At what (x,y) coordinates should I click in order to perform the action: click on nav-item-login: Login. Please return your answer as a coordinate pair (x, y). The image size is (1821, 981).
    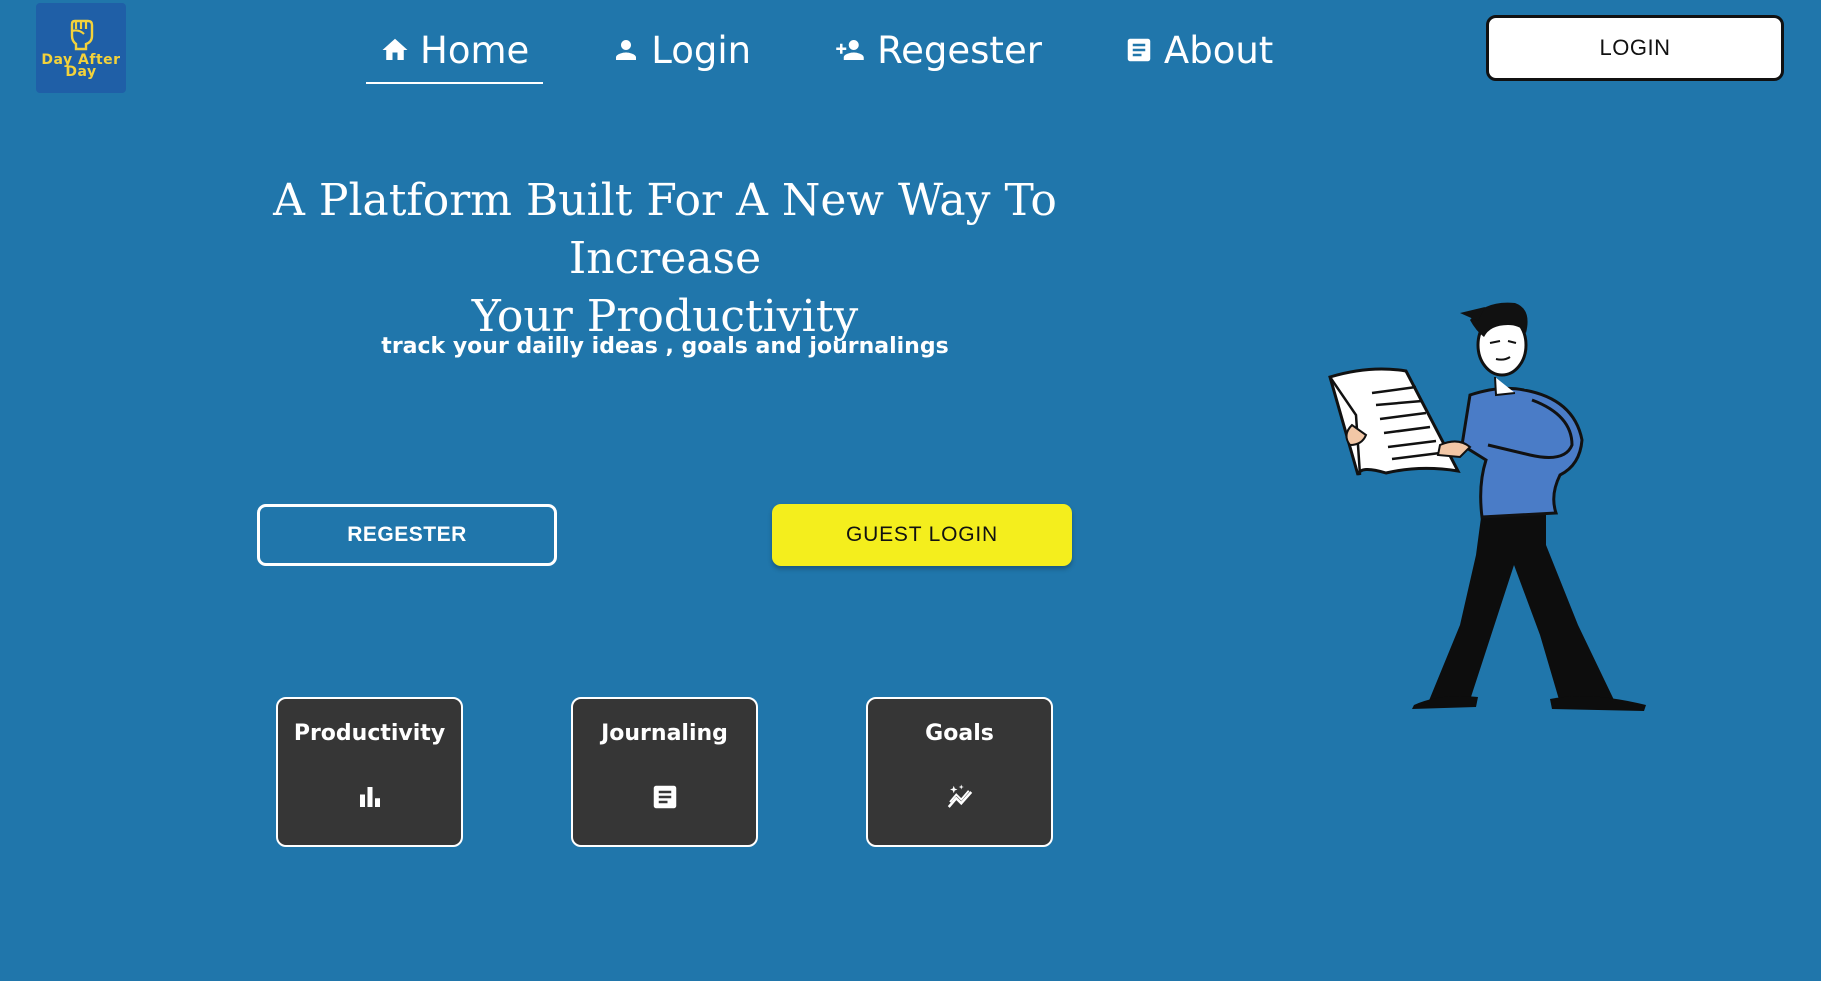
    Looking at the image, I should click on (681, 50).